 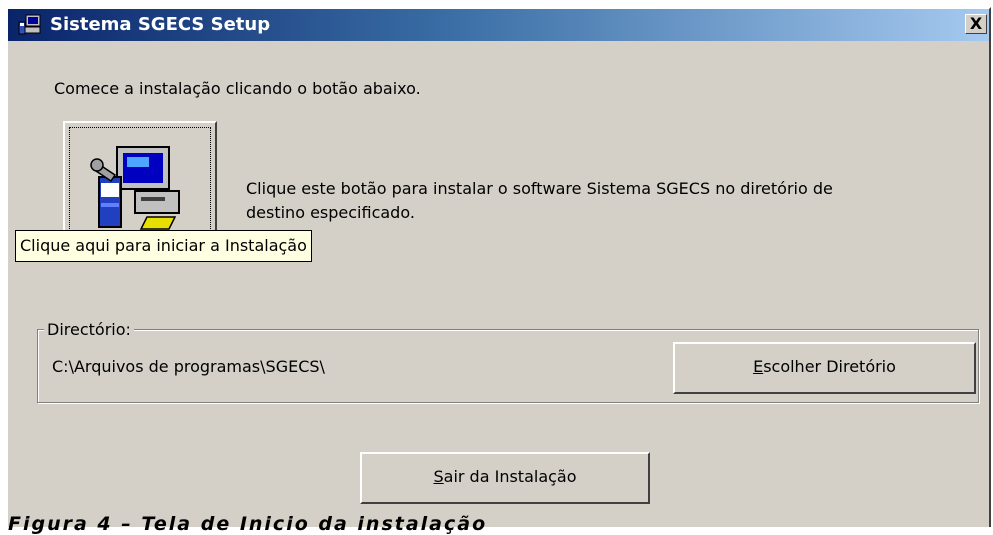 I want to click on close-button: X, so click(x=976, y=24).